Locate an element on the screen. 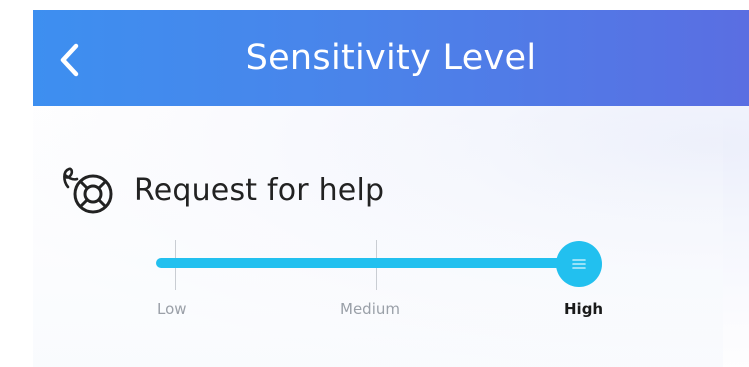 Image resolution: width=749 pixels, height=367 pixels. lifebuoy-icon is located at coordinates (89, 190).